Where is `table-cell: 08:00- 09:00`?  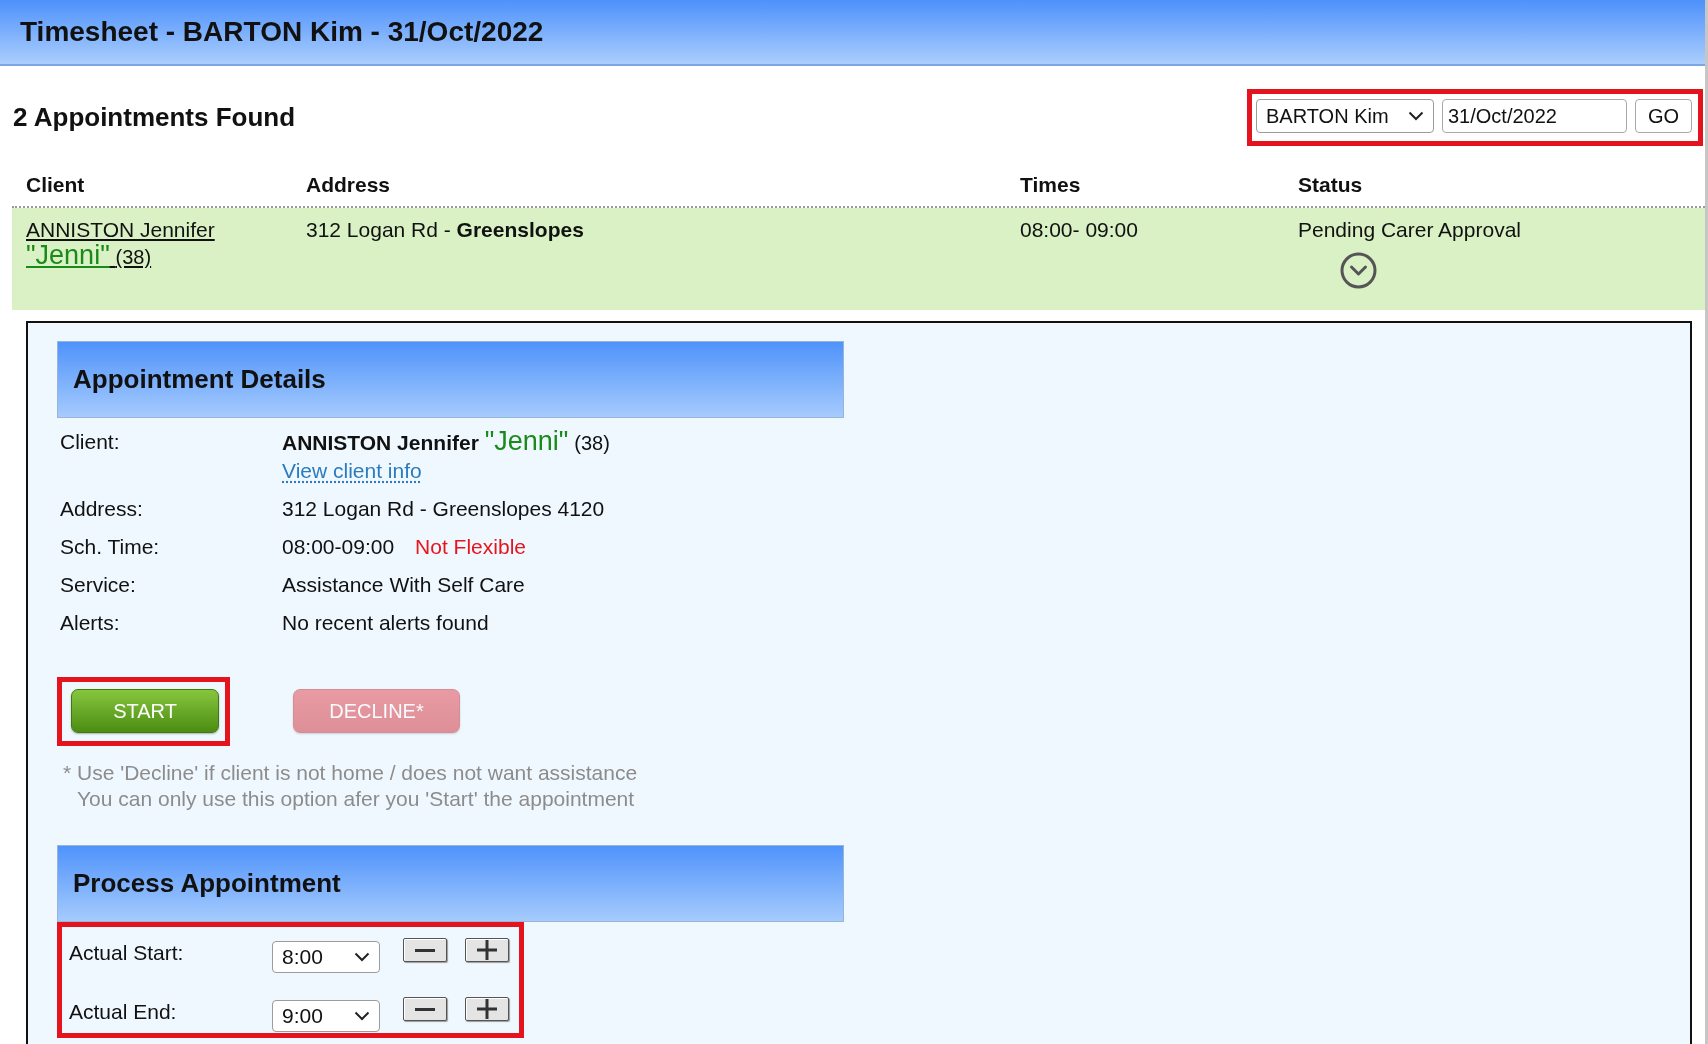
table-cell: 08:00- 09:00 is located at coordinates (1079, 230).